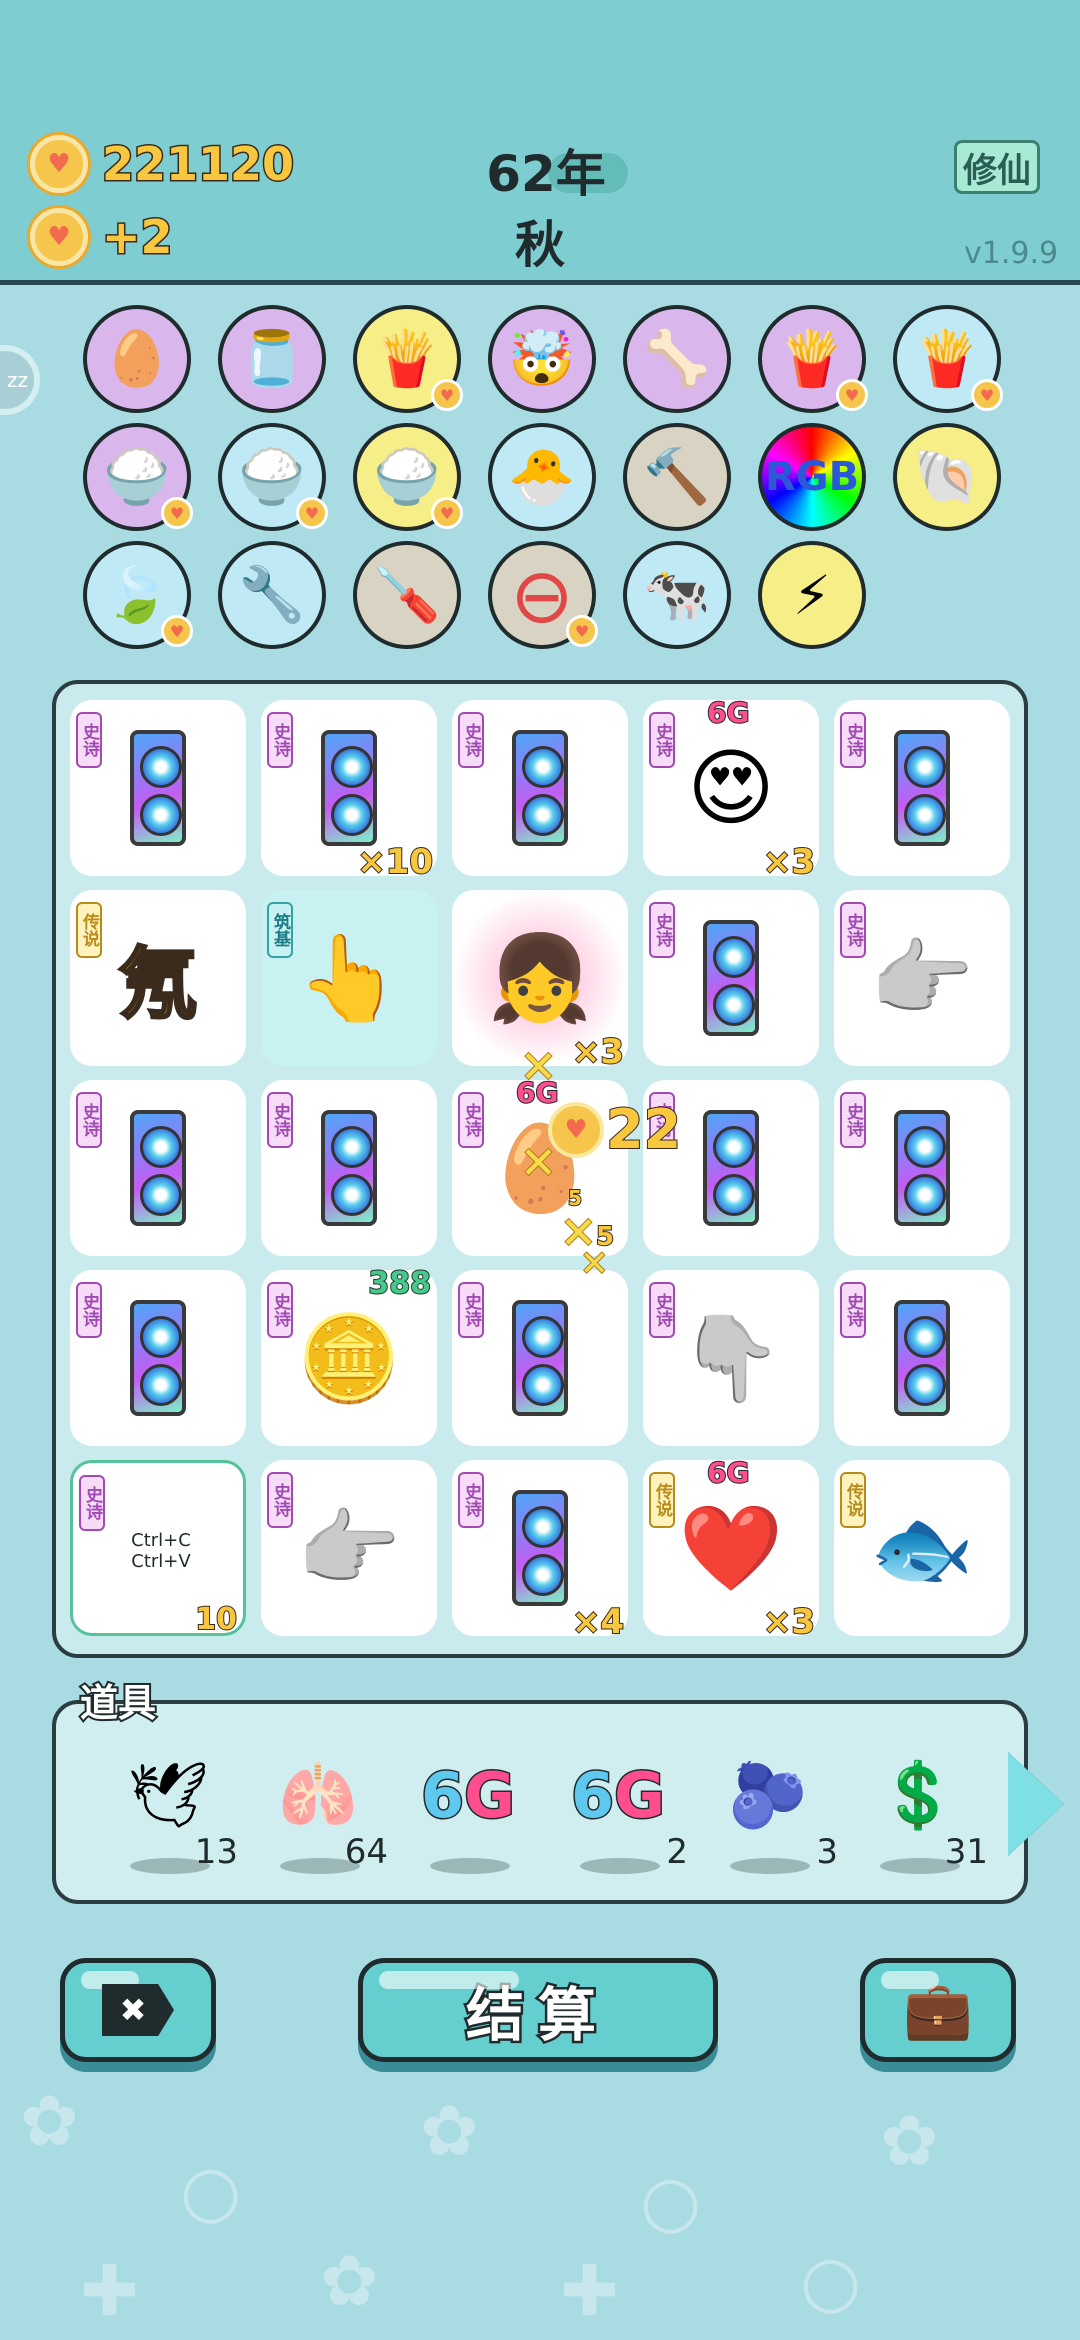 The height and width of the screenshot is (2340, 1080). I want to click on coin-income: ♥ +2, so click(102, 237).